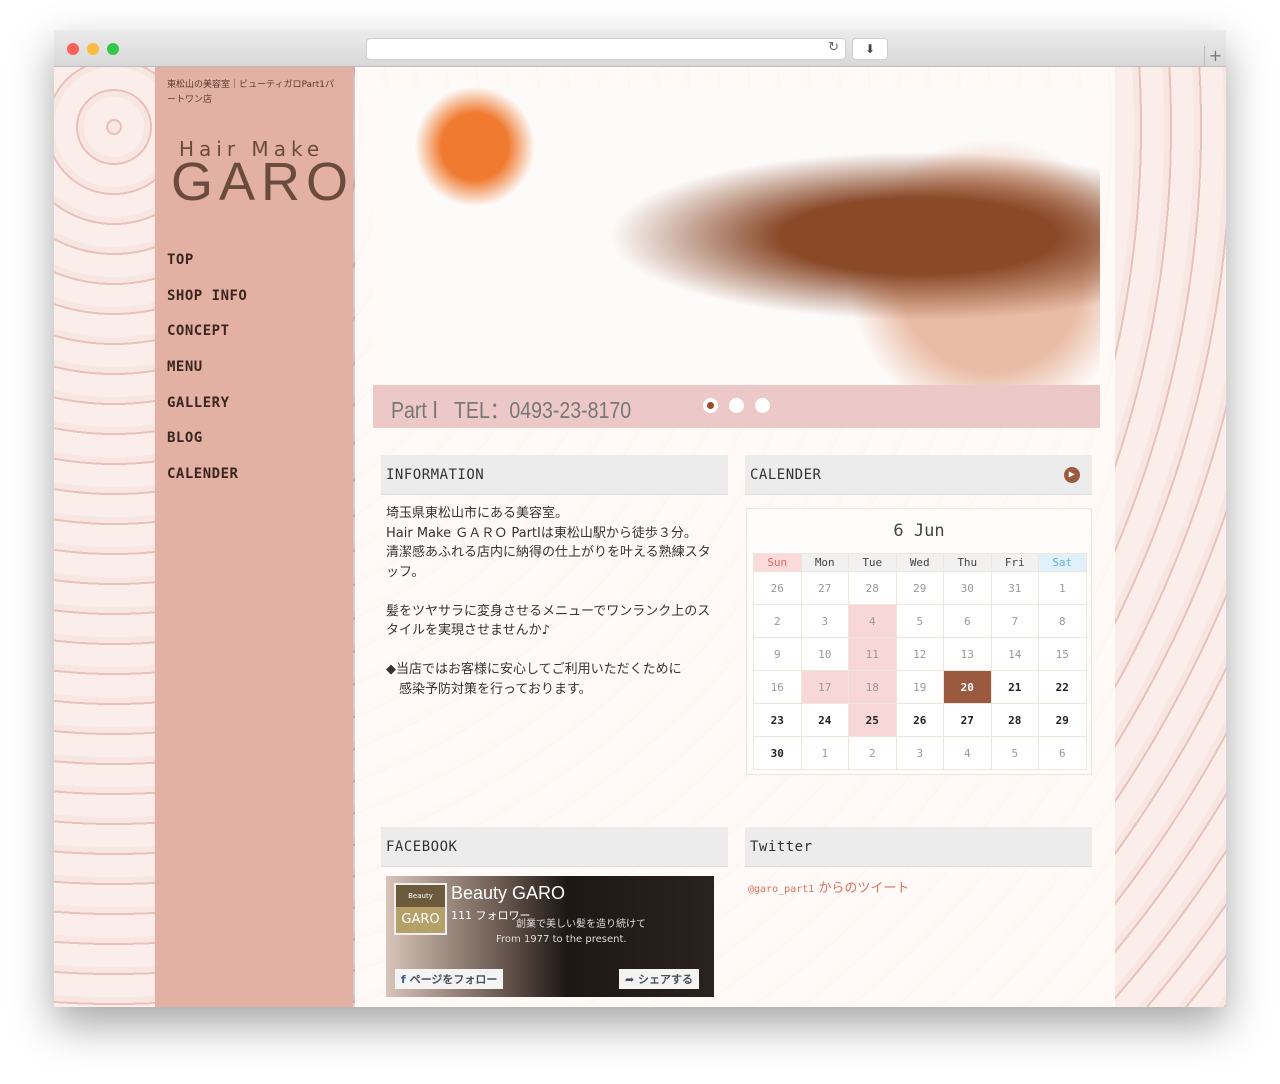  Describe the element at coordinates (207, 306) in the screenshot. I see `nav-shop-info: SHOP INFO` at that location.